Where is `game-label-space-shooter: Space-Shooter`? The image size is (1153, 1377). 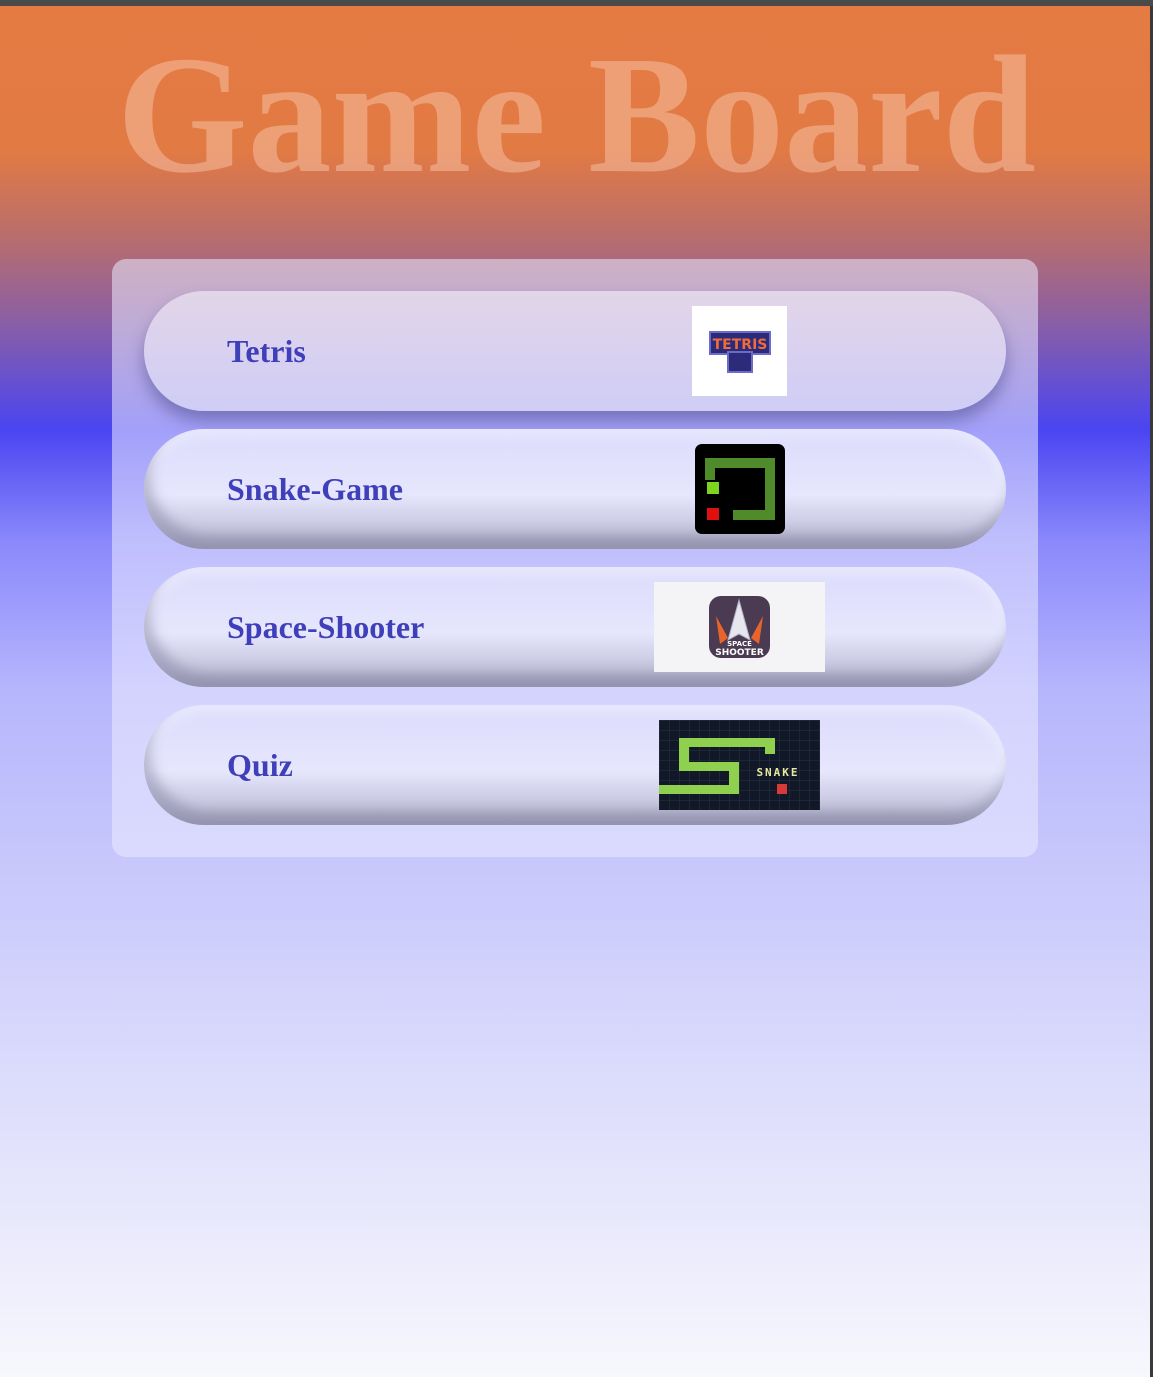
game-label-space-shooter: Space-Shooter is located at coordinates (326, 627).